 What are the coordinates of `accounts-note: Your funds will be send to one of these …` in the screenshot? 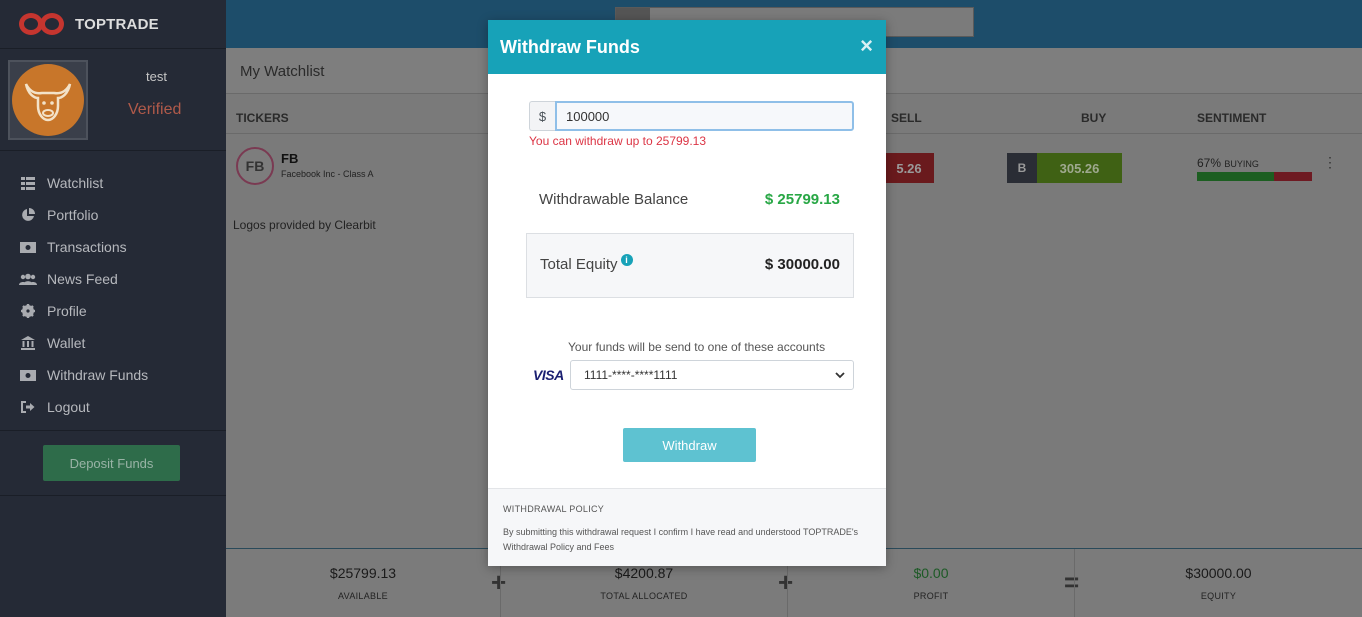 It's located at (697, 347).